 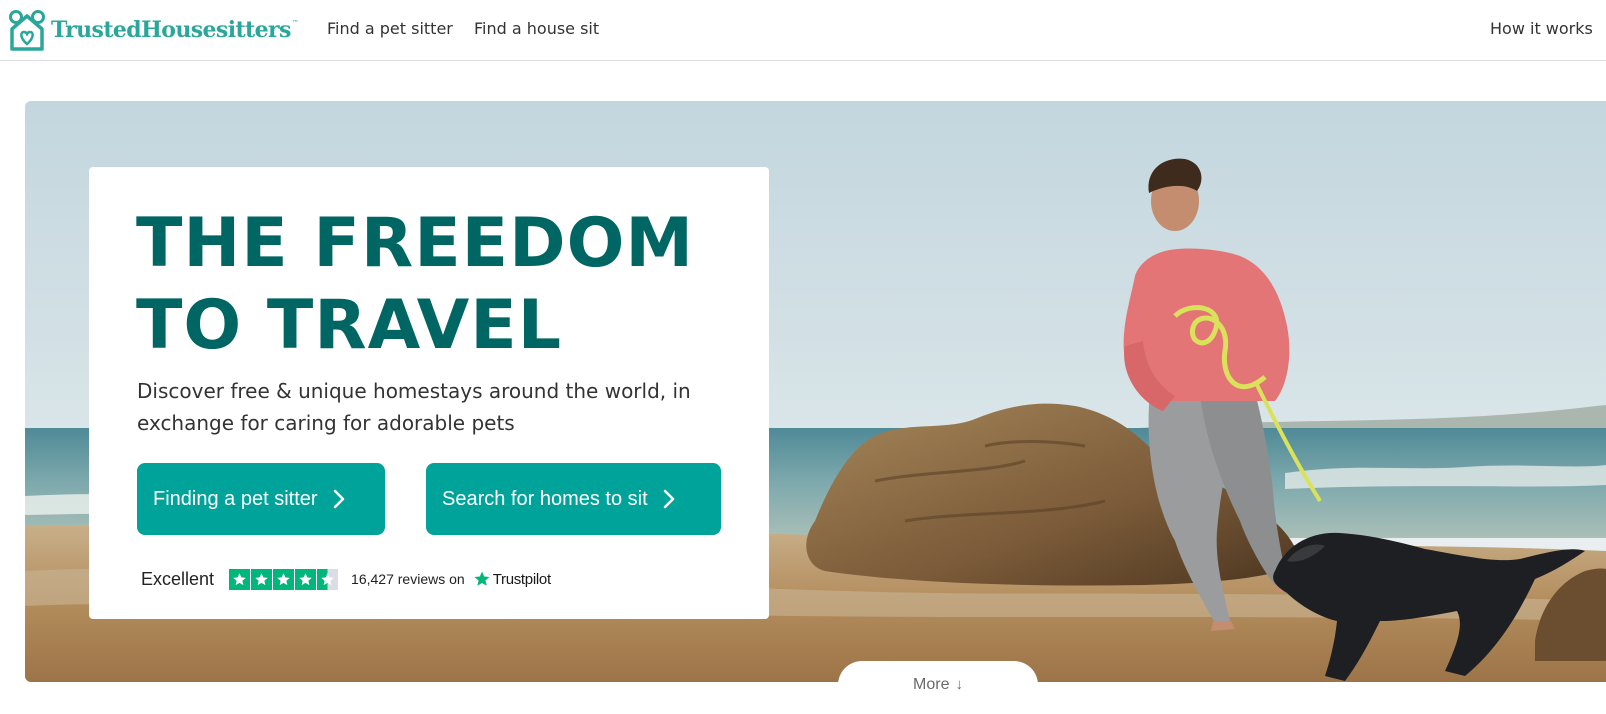 What do you see at coordinates (235, 498) in the screenshot?
I see `finding-pet-sitter-label: Finding a pet sitter` at bounding box center [235, 498].